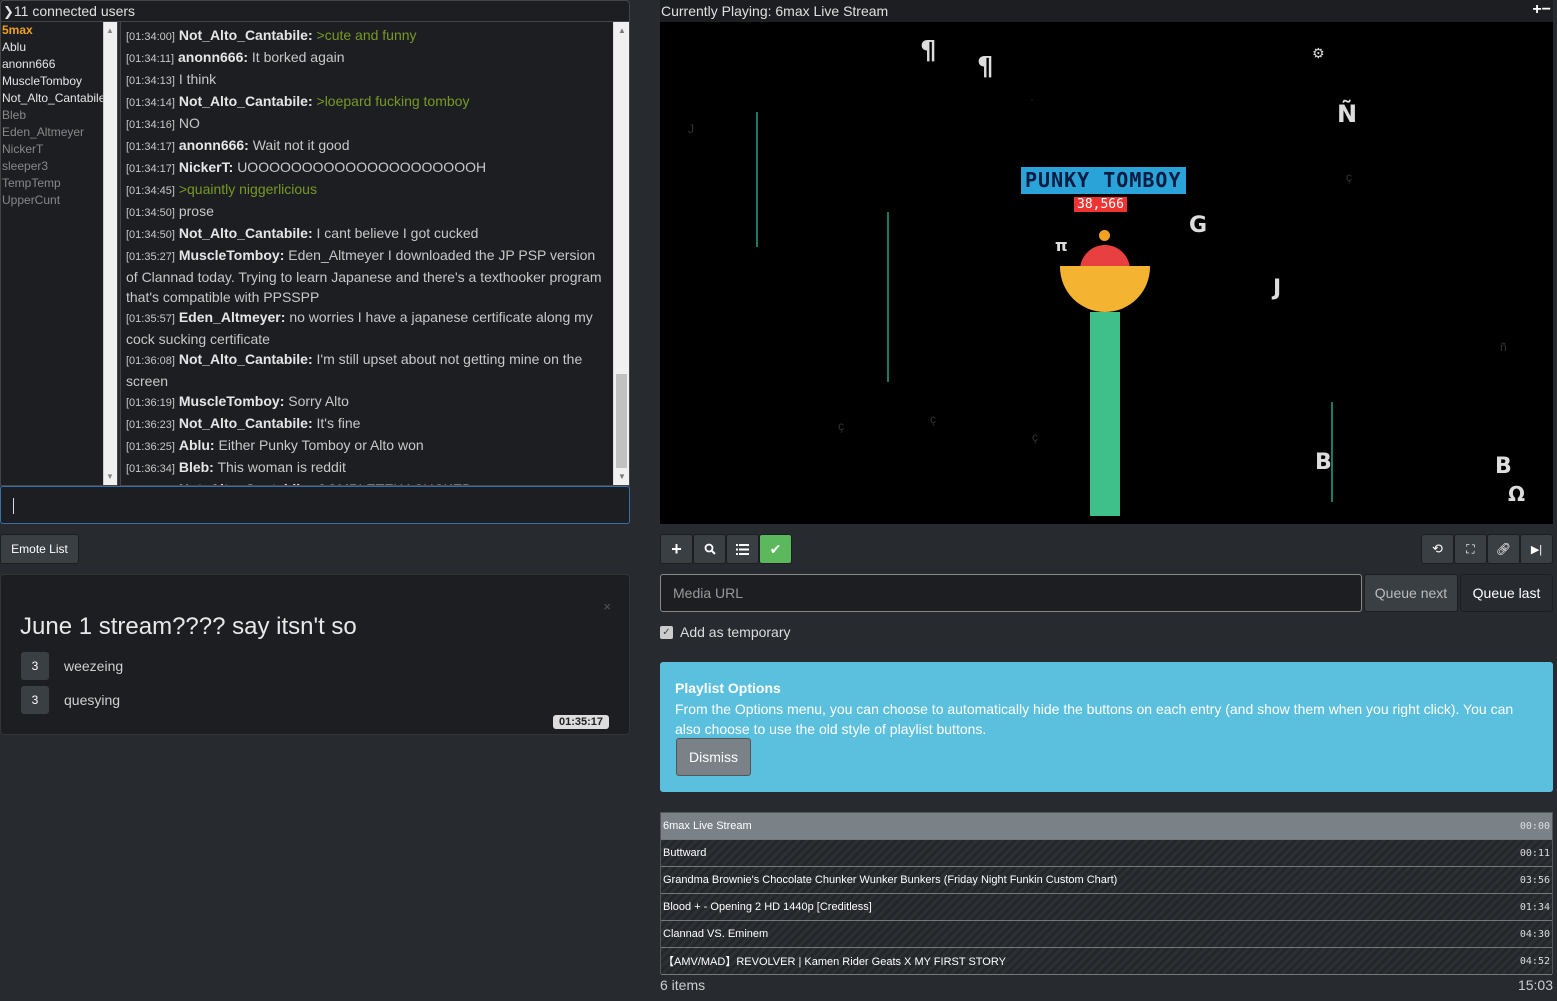 Image resolution: width=1557 pixels, height=1001 pixels. What do you see at coordinates (59, 64) in the screenshot?
I see `user-list-item: anonn666` at bounding box center [59, 64].